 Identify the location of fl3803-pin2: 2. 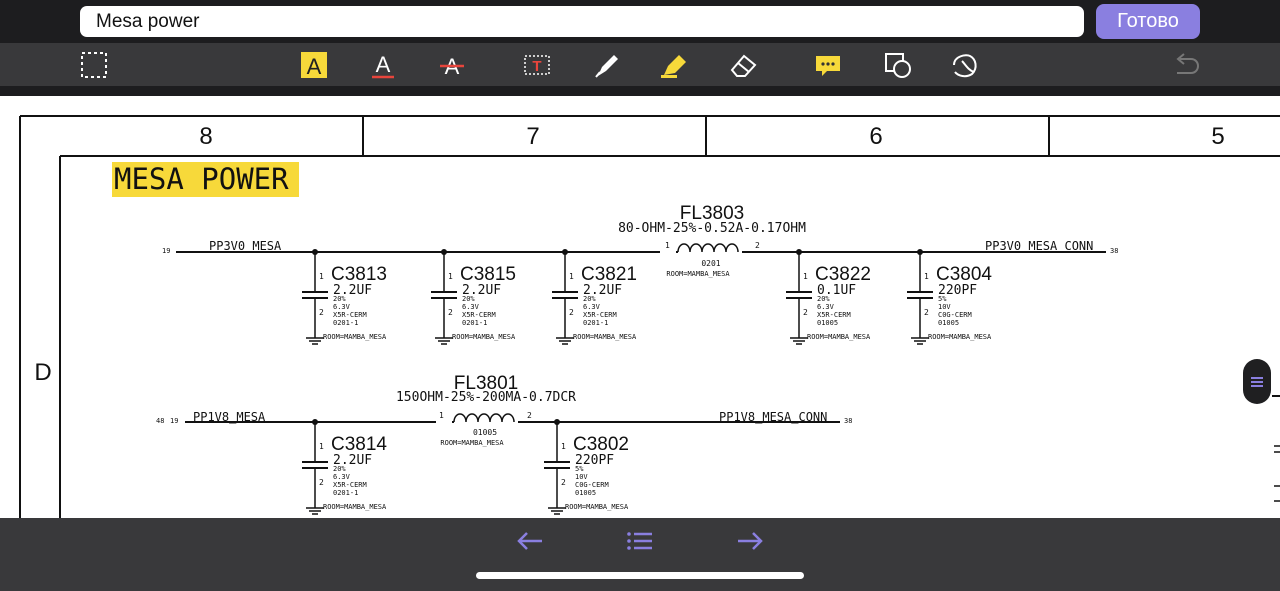
(757, 245).